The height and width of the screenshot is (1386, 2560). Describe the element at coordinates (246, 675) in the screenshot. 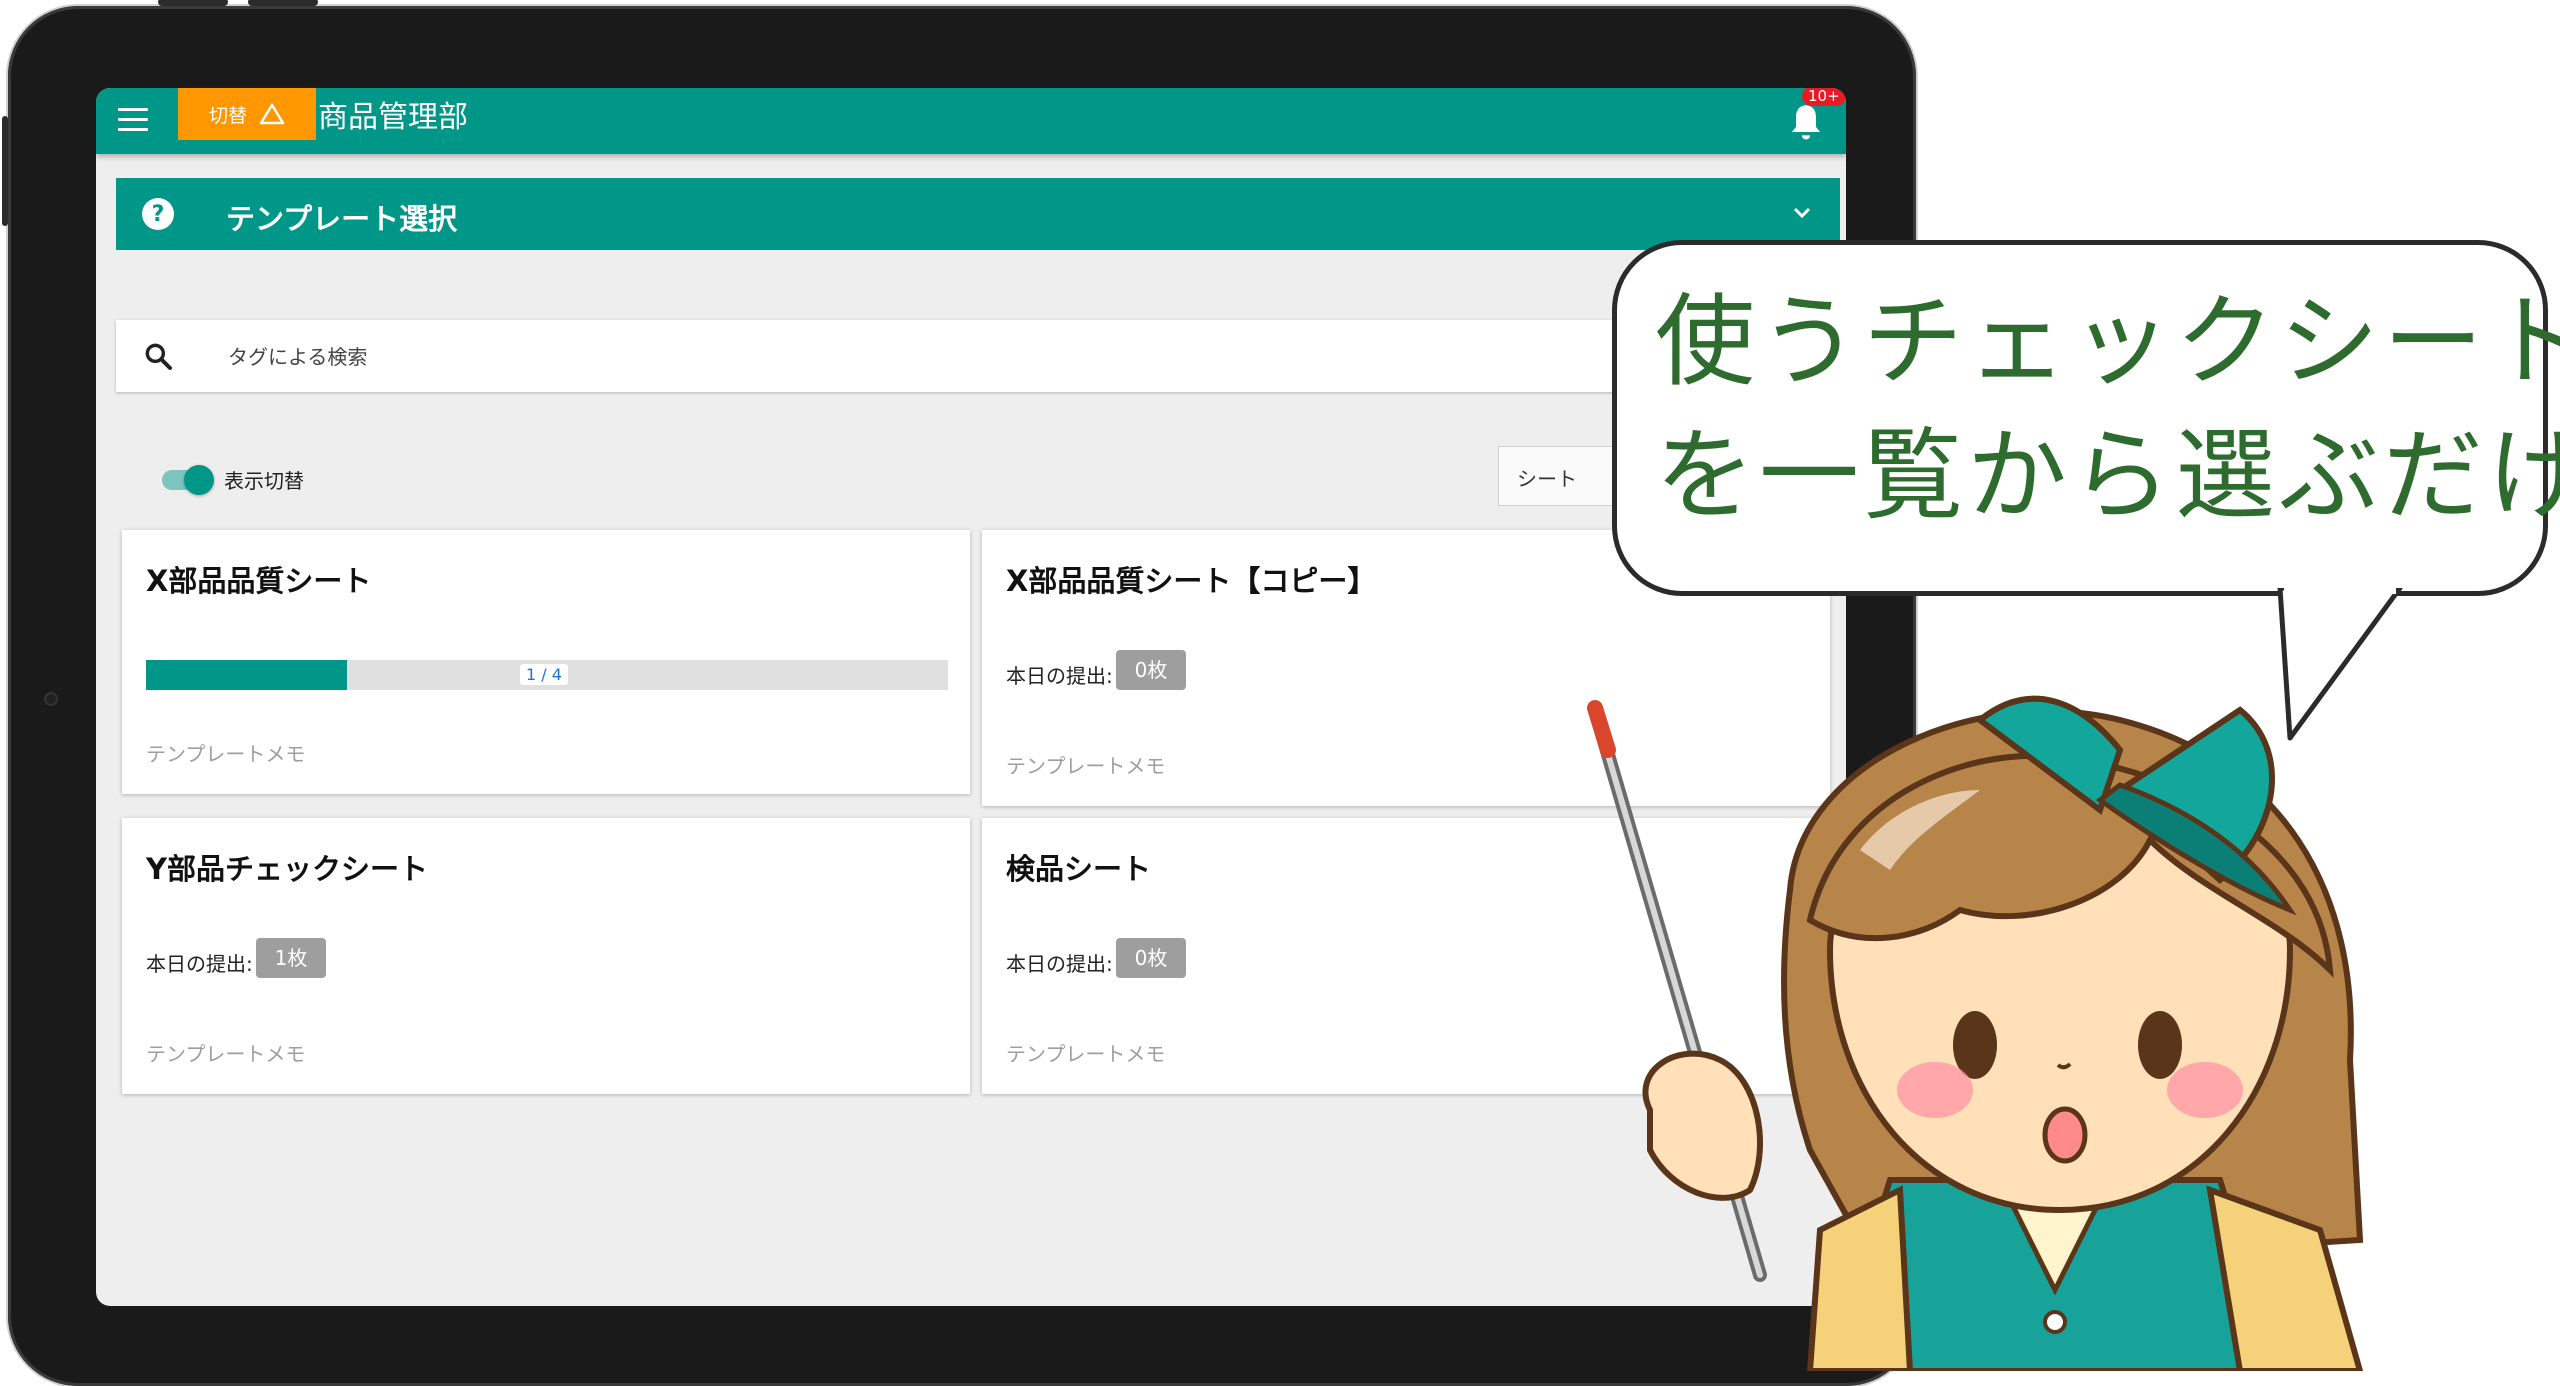

I see `progress-fill` at that location.